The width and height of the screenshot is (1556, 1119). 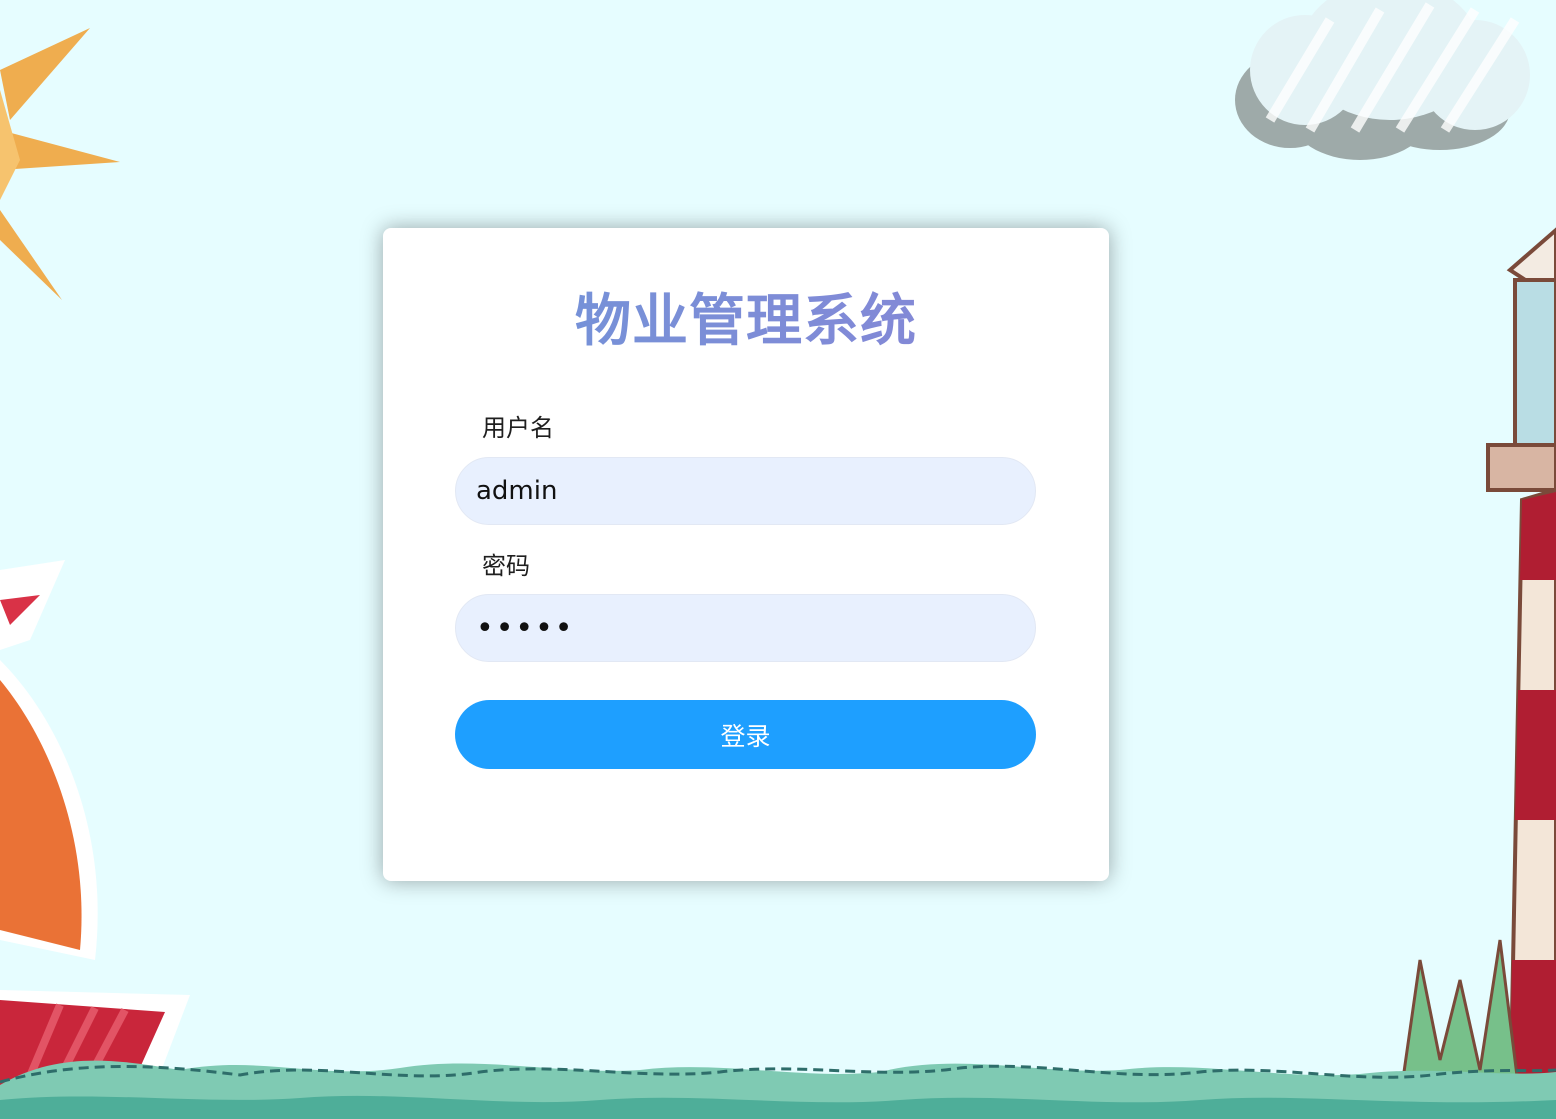 What do you see at coordinates (1382, 80) in the screenshot?
I see `cloud-illustration` at bounding box center [1382, 80].